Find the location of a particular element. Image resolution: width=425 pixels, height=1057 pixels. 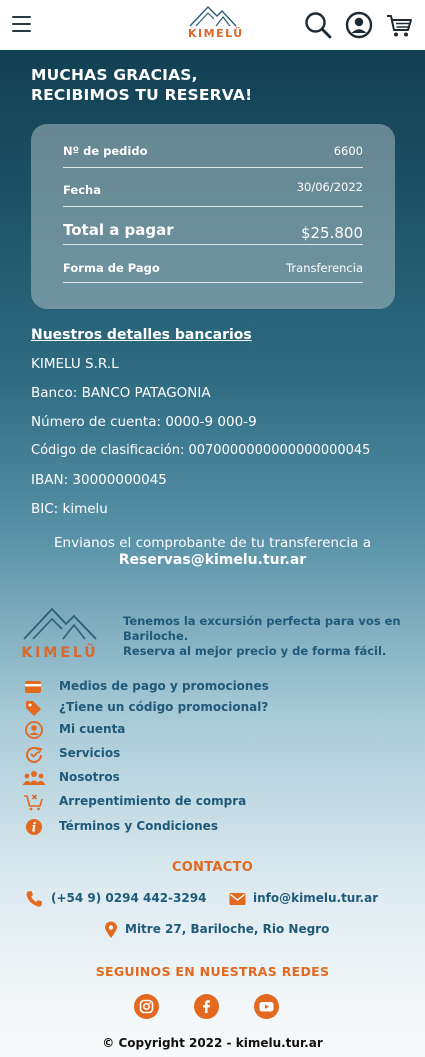

phone-icon is located at coordinates (34, 899).